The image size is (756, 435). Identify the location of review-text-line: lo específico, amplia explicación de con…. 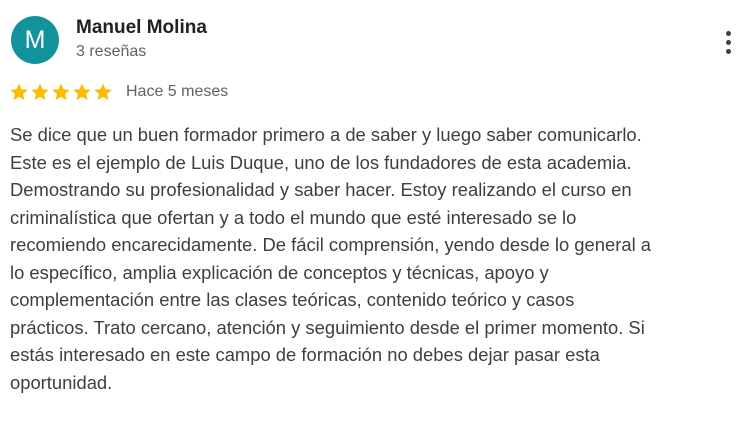
(279, 272).